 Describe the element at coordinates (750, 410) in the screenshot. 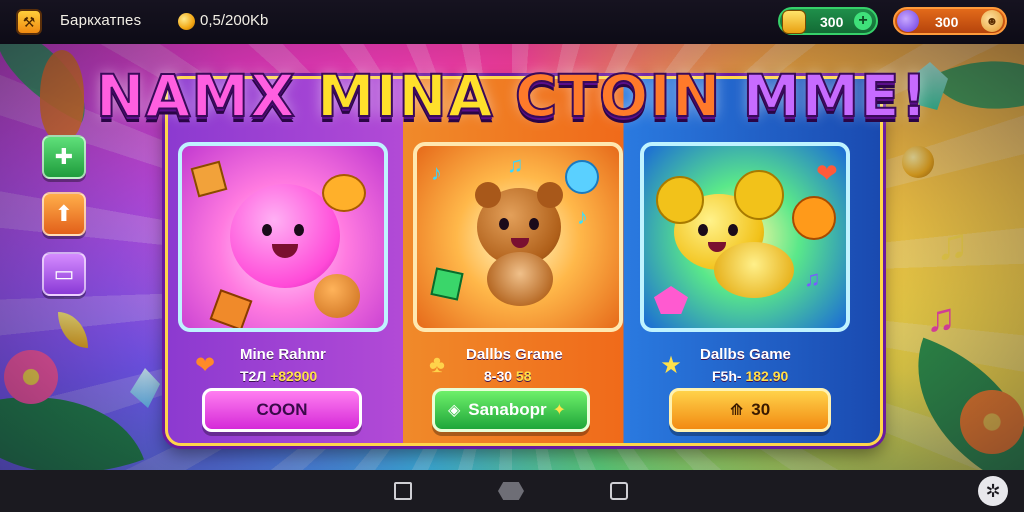

I see `play-button-3: ⟰ 30` at that location.